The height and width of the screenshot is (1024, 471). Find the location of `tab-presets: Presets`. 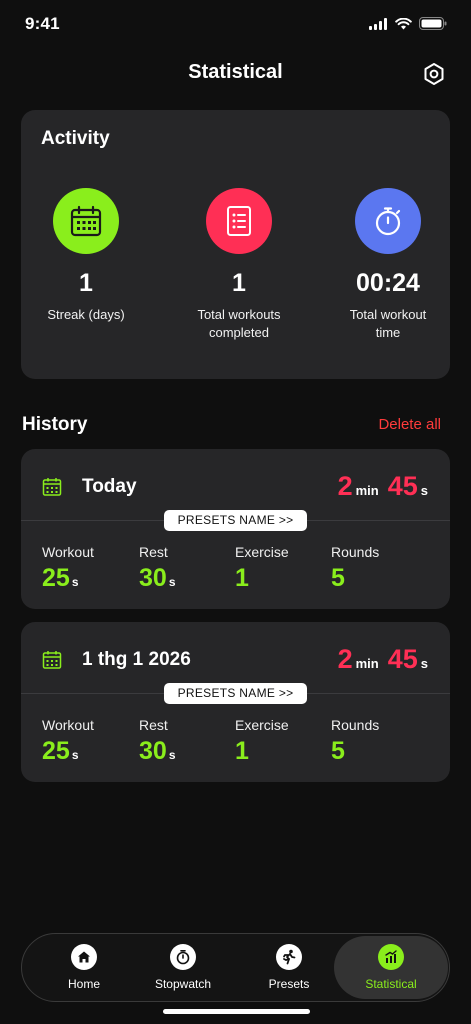

tab-presets: Presets is located at coordinates (289, 967).